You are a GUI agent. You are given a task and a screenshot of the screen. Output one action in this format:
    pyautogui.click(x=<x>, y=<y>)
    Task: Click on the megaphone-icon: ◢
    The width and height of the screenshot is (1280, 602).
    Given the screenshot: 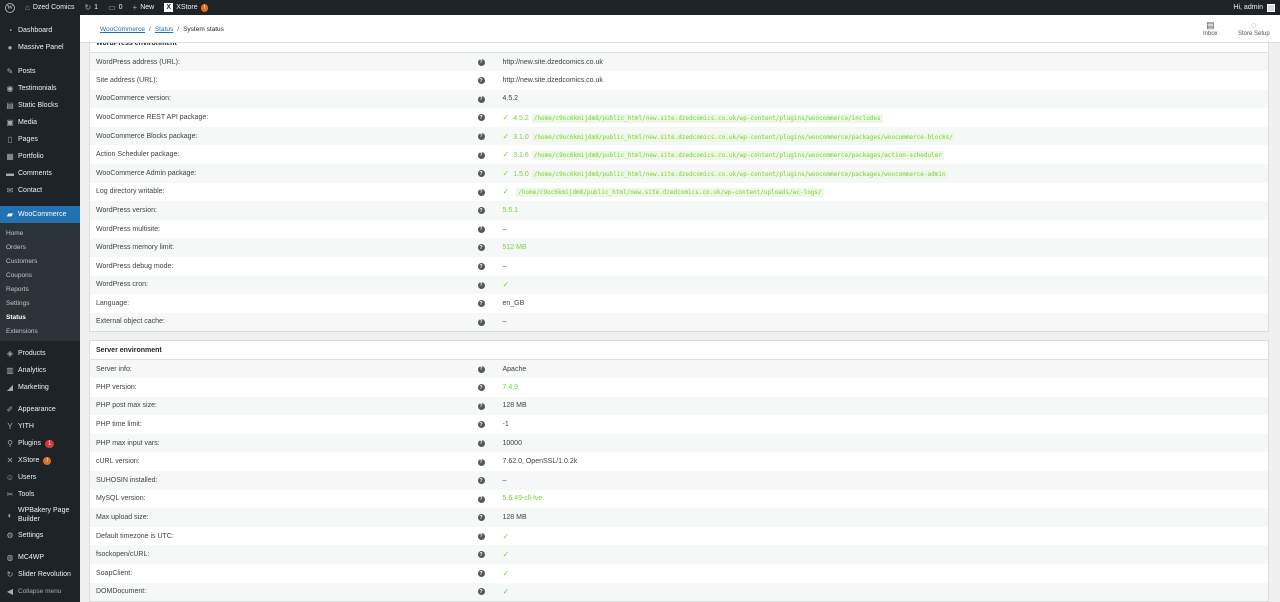 What is the action you would take?
    pyautogui.click(x=10, y=387)
    